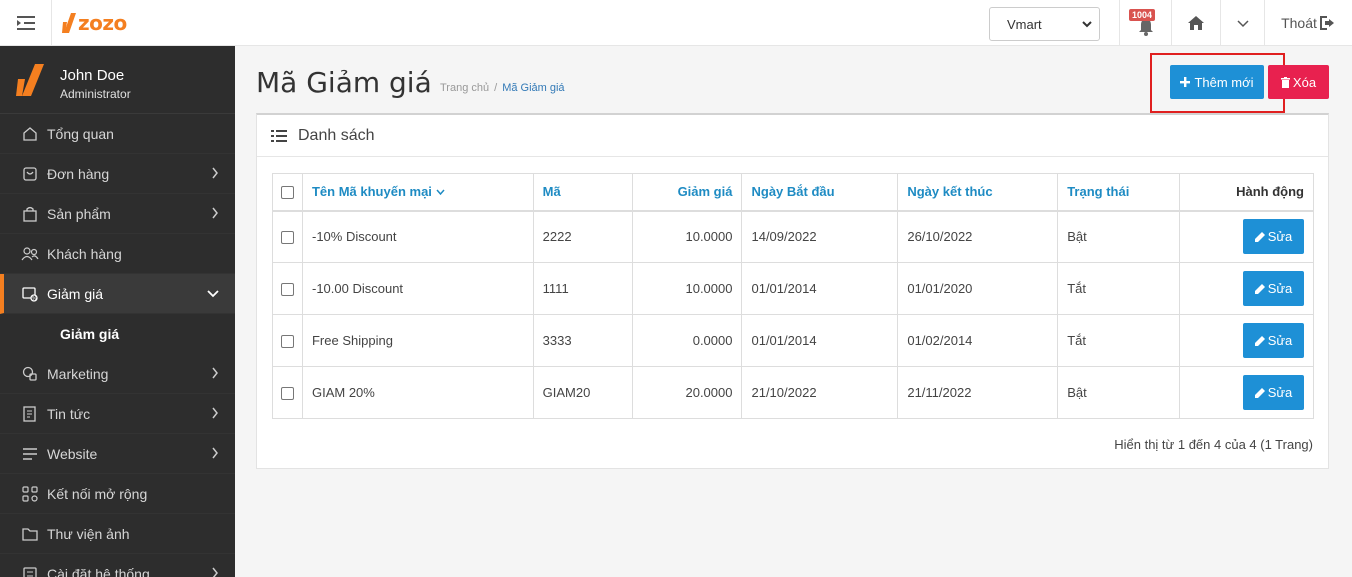  I want to click on column-header-label: Giảm giá, so click(705, 192).